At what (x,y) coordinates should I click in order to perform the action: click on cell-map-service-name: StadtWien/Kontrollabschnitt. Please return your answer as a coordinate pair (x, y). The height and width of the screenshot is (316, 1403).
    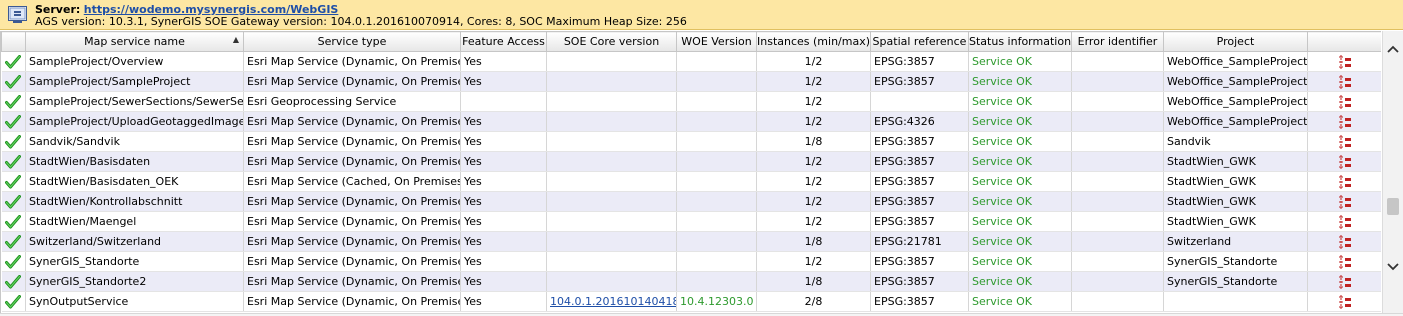
    Looking at the image, I should click on (134, 201).